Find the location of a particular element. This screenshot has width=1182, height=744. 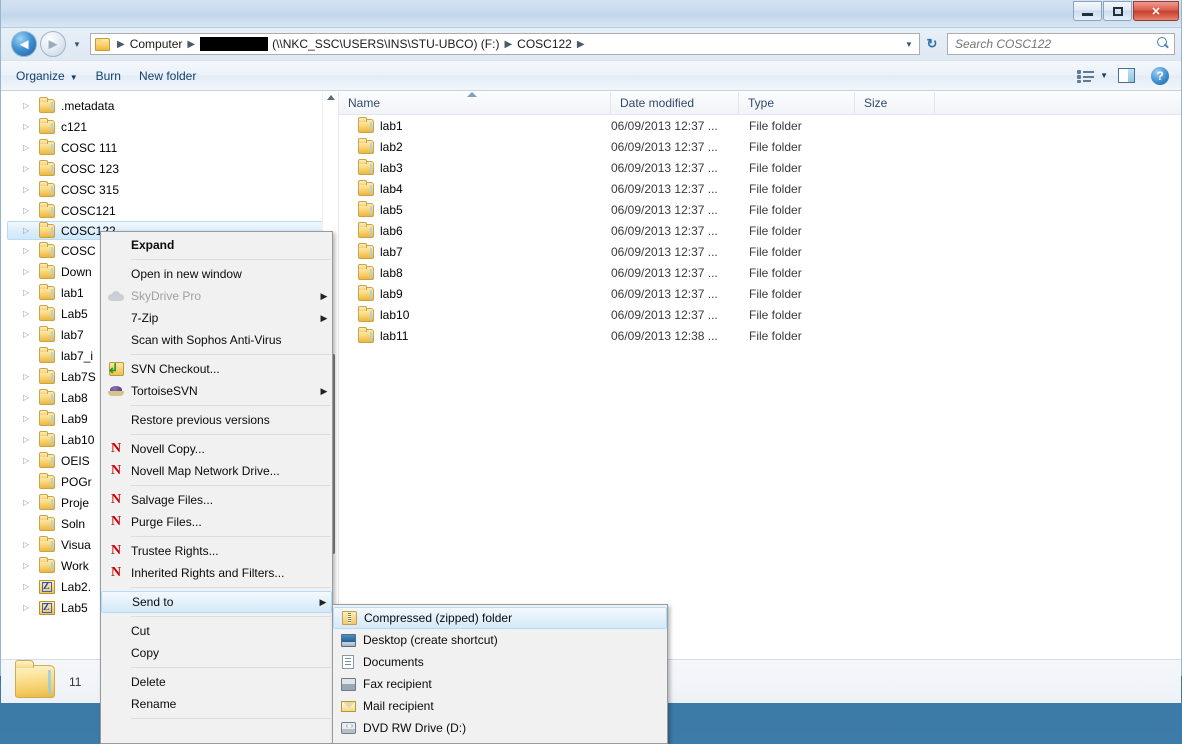

close-button: ✕ is located at coordinates (1156, 11).